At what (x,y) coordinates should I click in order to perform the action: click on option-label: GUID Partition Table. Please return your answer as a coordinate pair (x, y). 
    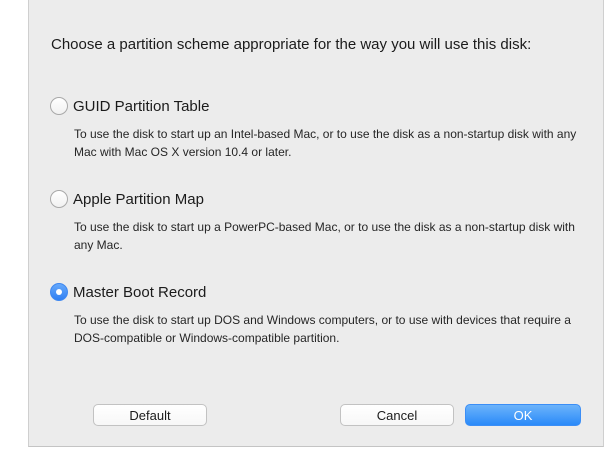
    Looking at the image, I should click on (141, 106).